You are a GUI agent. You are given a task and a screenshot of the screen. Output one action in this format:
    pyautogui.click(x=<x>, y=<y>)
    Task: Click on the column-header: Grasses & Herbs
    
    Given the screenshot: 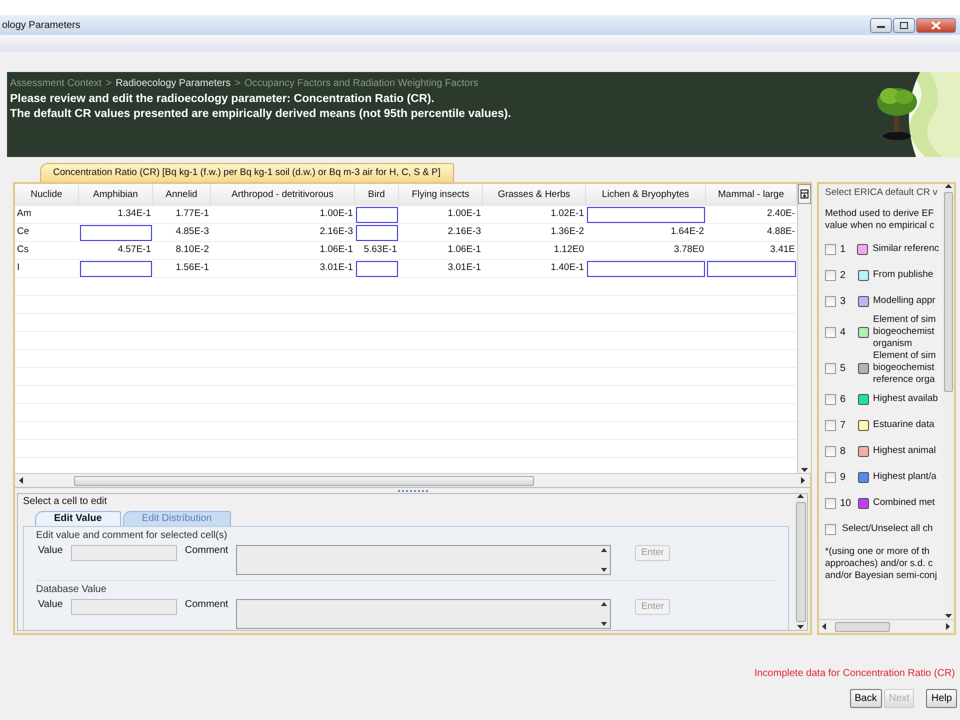 What is the action you would take?
    pyautogui.click(x=534, y=195)
    